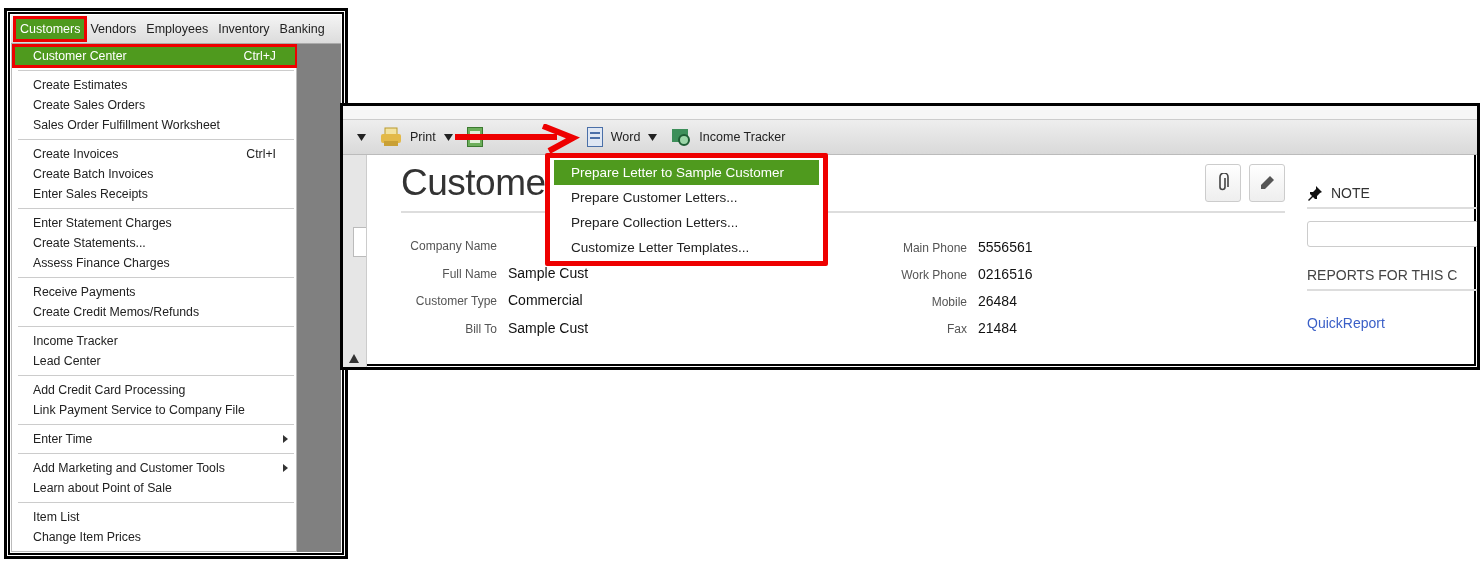 Image resolution: width=1482 pixels, height=565 pixels. What do you see at coordinates (933, 275) in the screenshot?
I see `field-label: Work Phone` at bounding box center [933, 275].